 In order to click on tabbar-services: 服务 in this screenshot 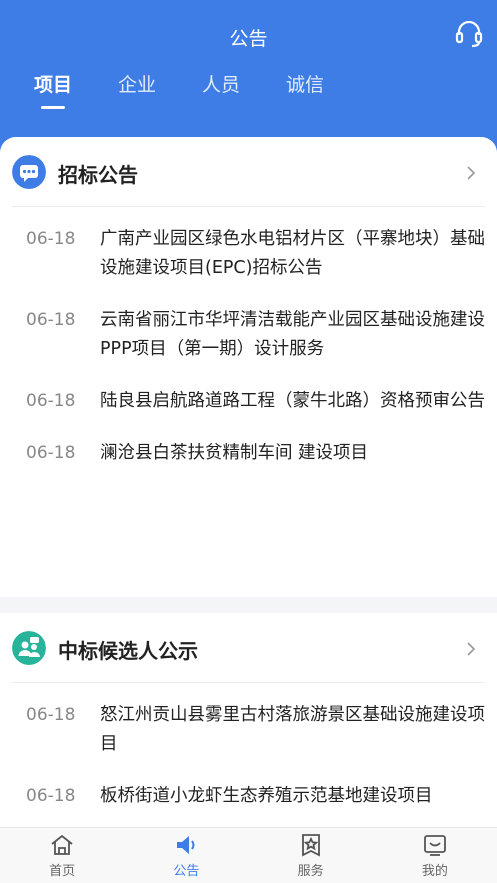, I will do `click(311, 855)`.